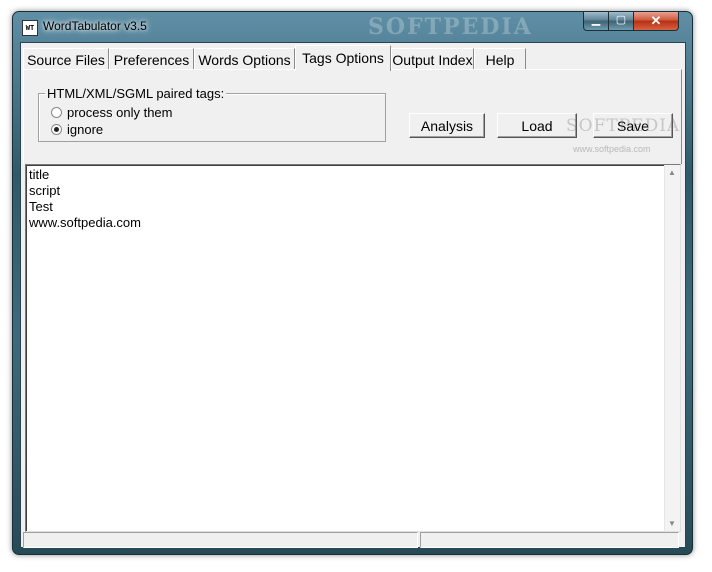 Image resolution: width=712 pixels, height=572 pixels. I want to click on tab-help: Help, so click(500, 59).